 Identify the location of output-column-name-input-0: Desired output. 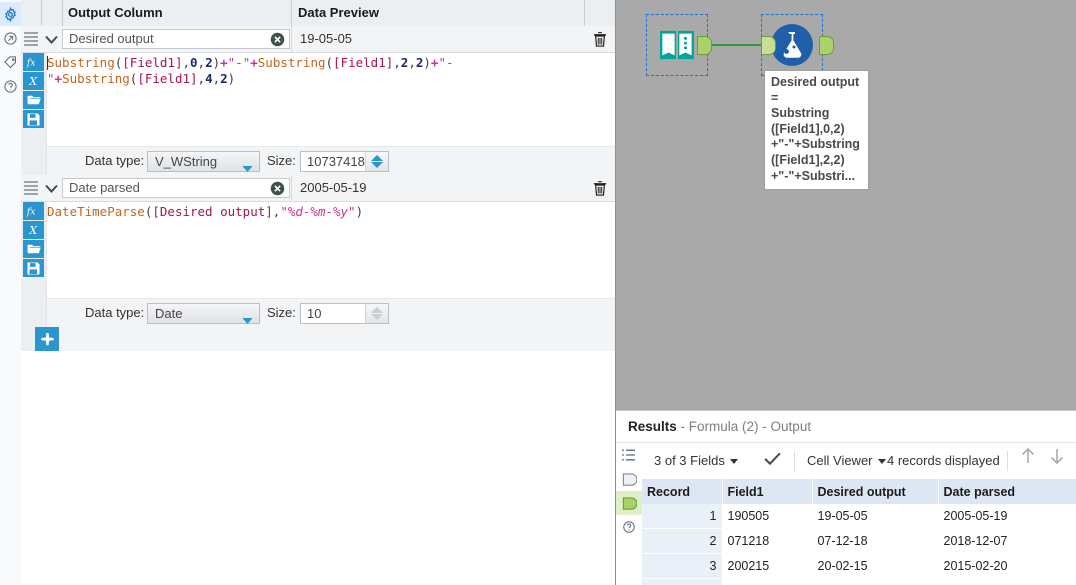
(176, 39).